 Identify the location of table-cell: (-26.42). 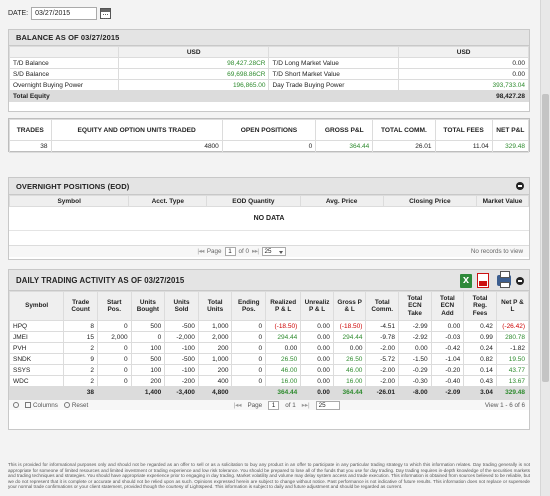
(512, 326).